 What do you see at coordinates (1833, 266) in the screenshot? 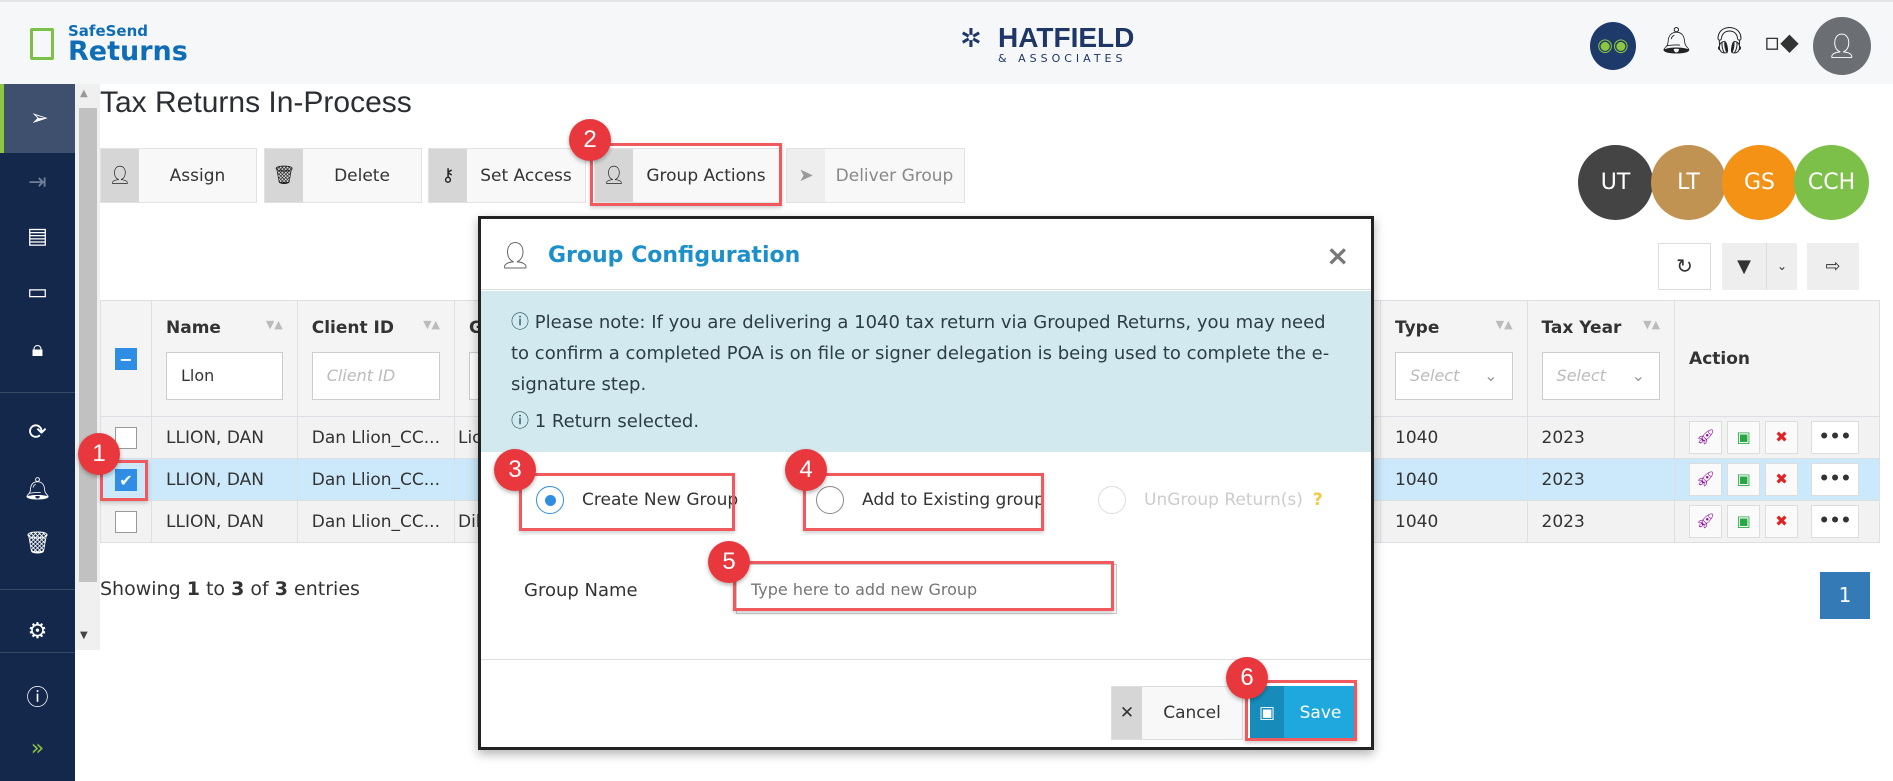
I see `export-button: ⇨` at bounding box center [1833, 266].